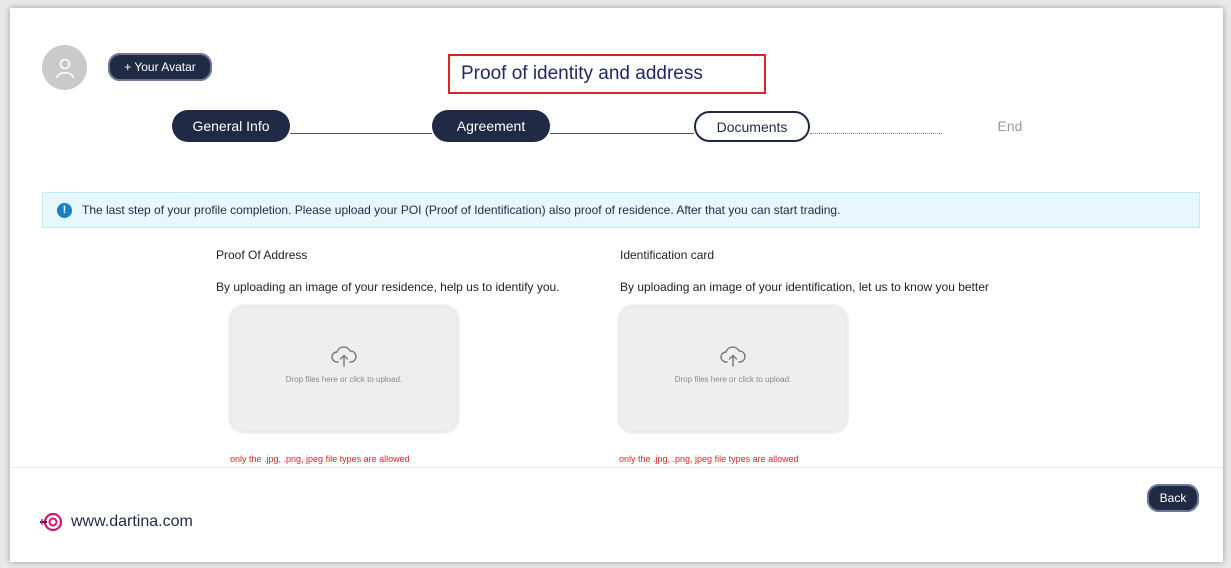 Image resolution: width=1231 pixels, height=568 pixels. I want to click on step-connector-pending, so click(876, 133).